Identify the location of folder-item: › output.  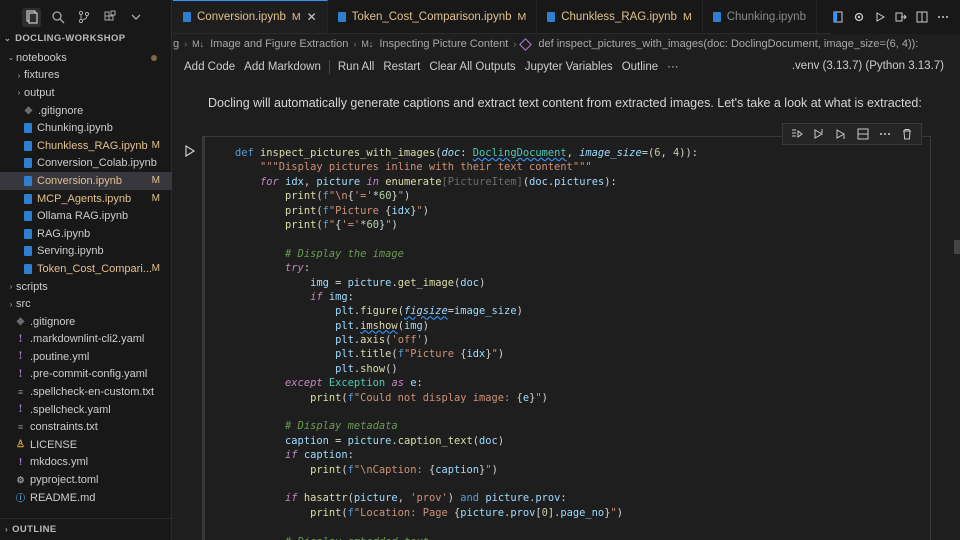
(86, 93).